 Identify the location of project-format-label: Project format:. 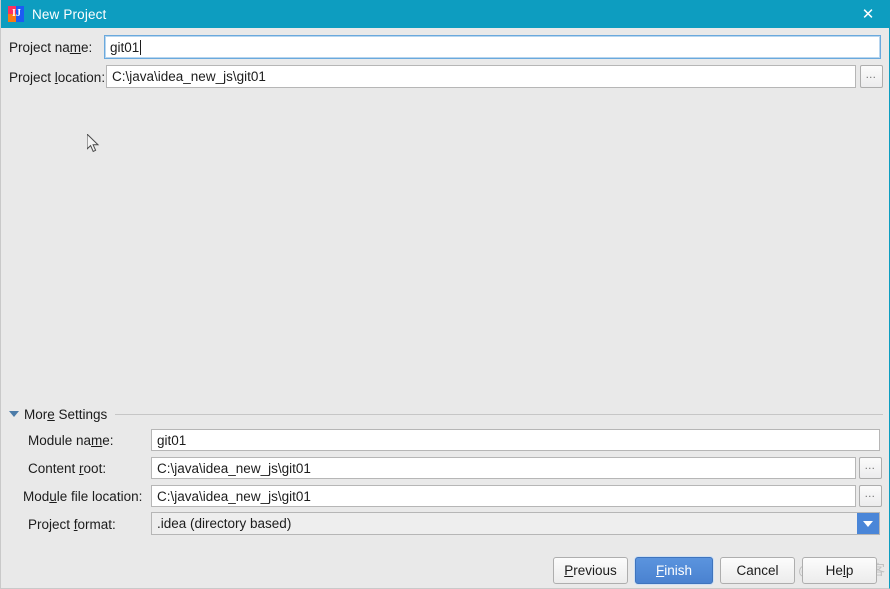
(72, 524).